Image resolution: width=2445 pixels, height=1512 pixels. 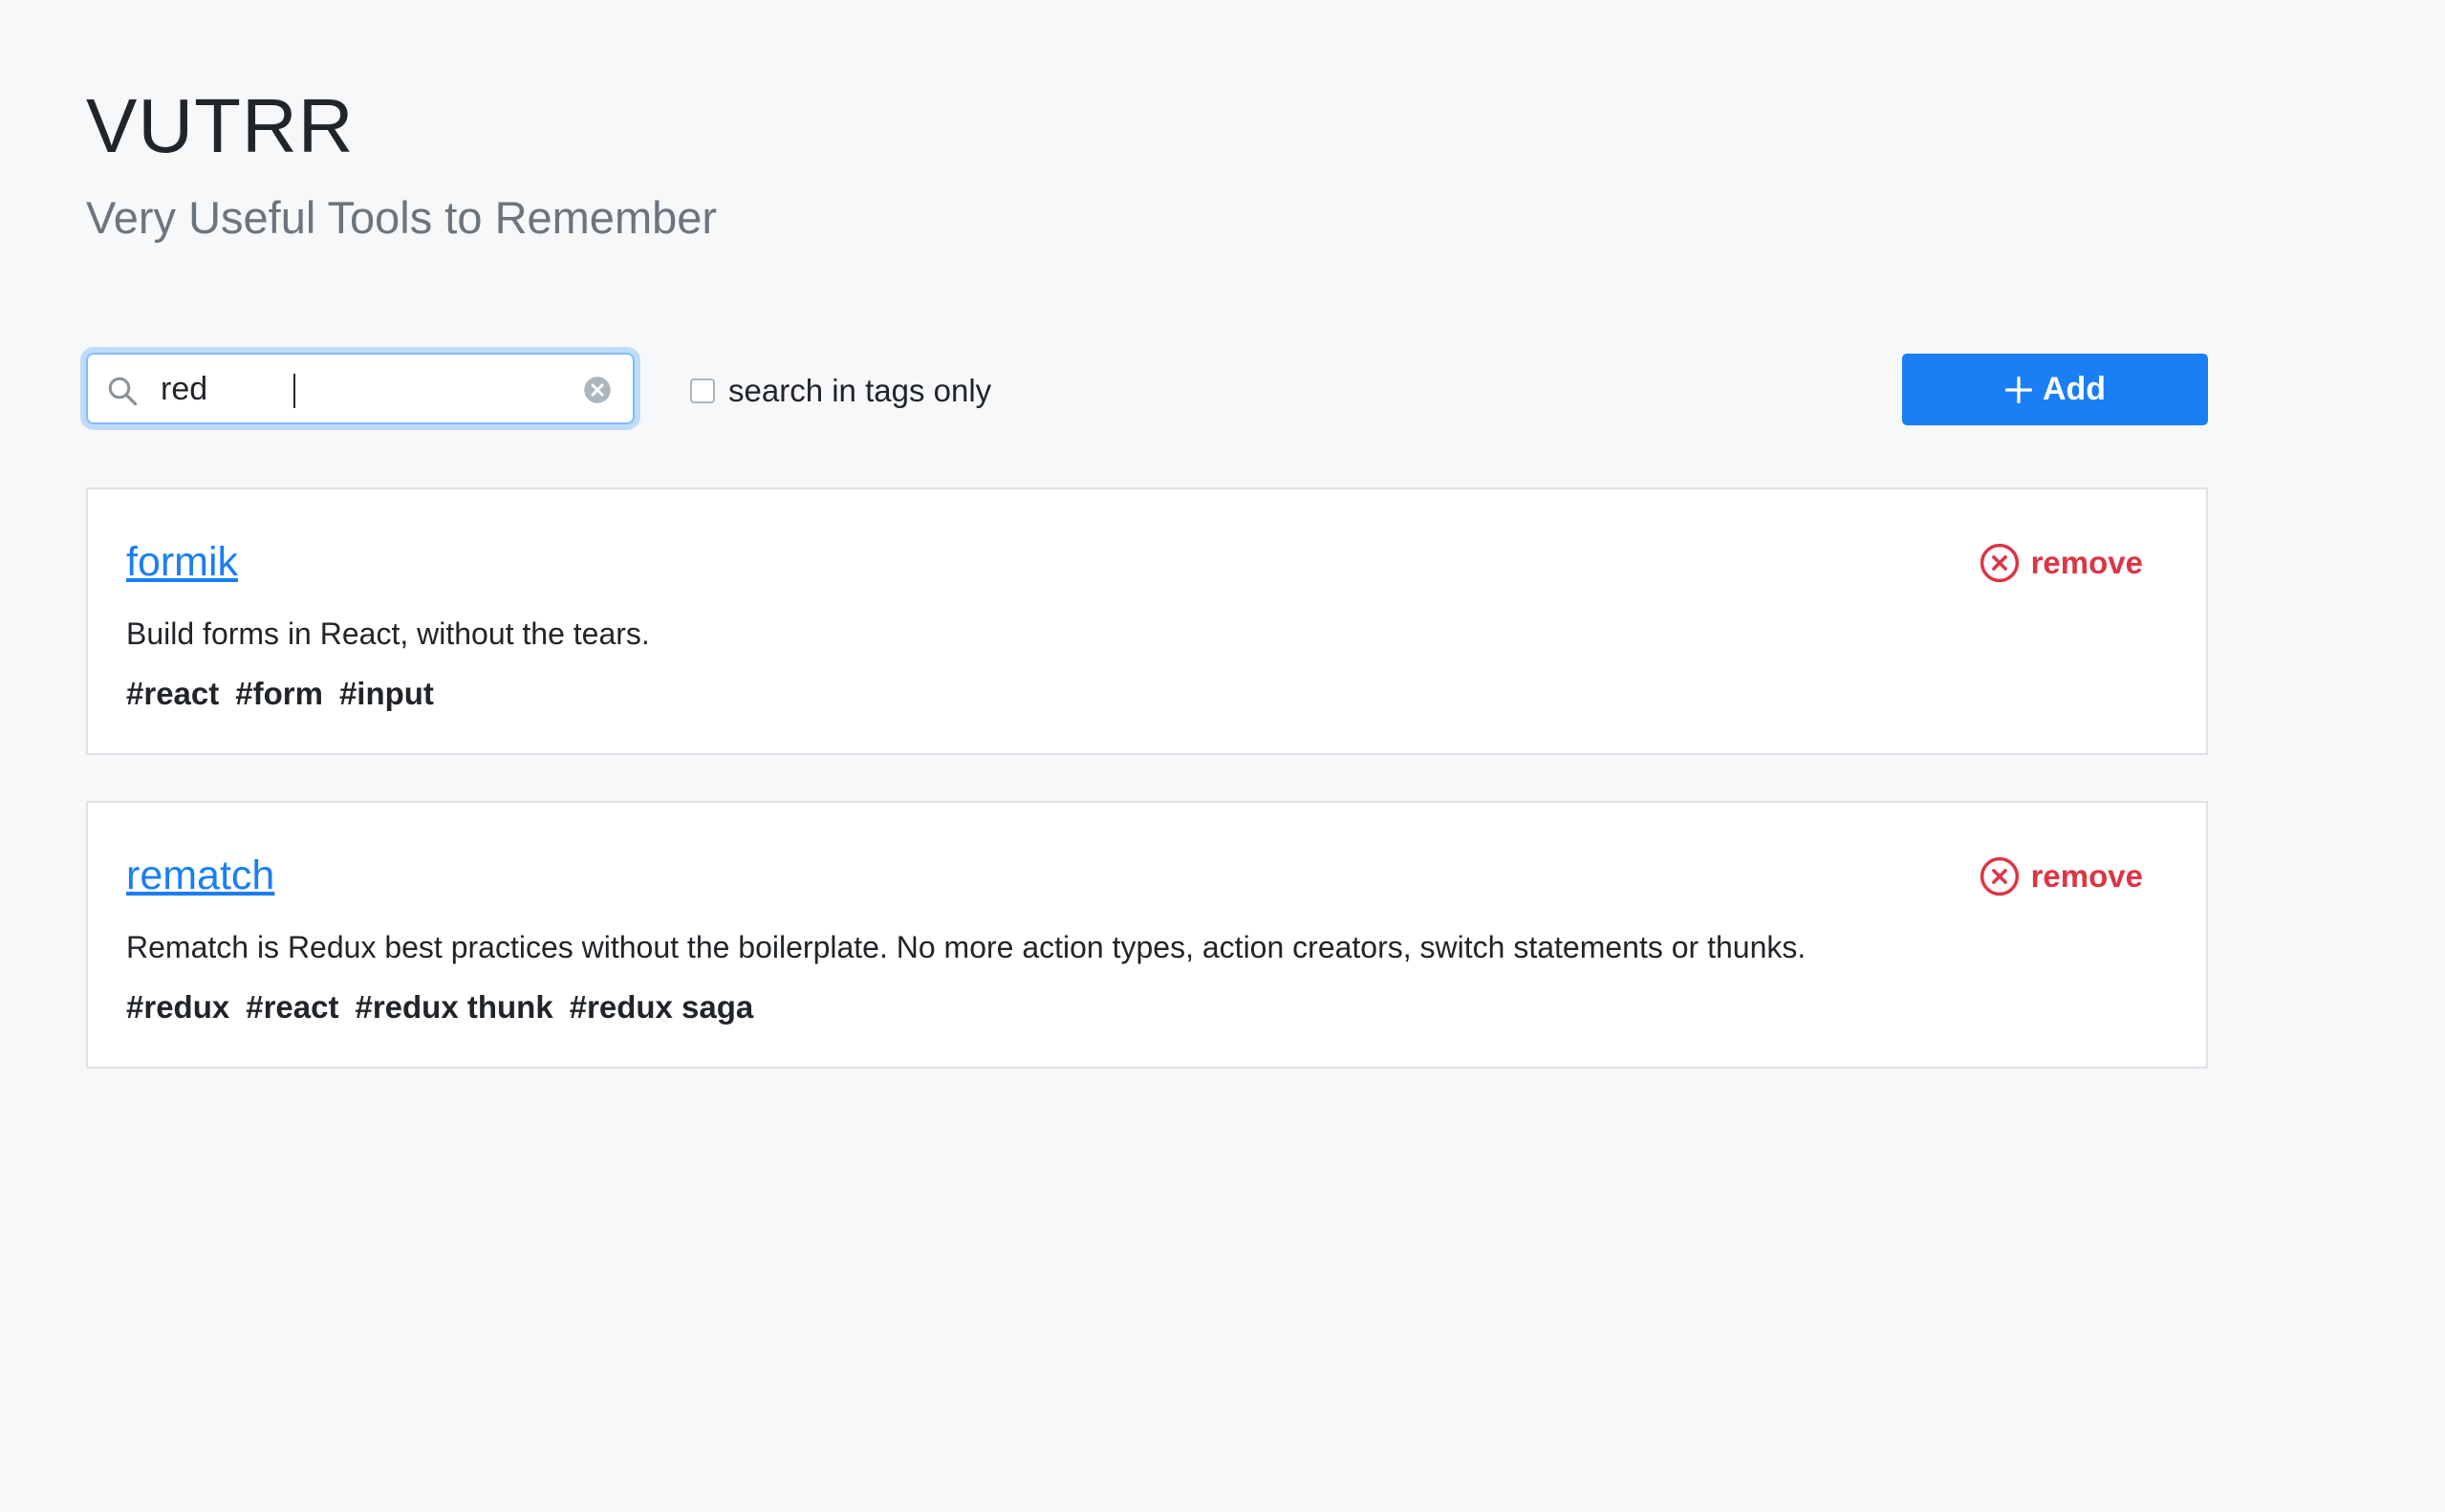 What do you see at coordinates (200, 876) in the screenshot?
I see `tool-link: rematch` at bounding box center [200, 876].